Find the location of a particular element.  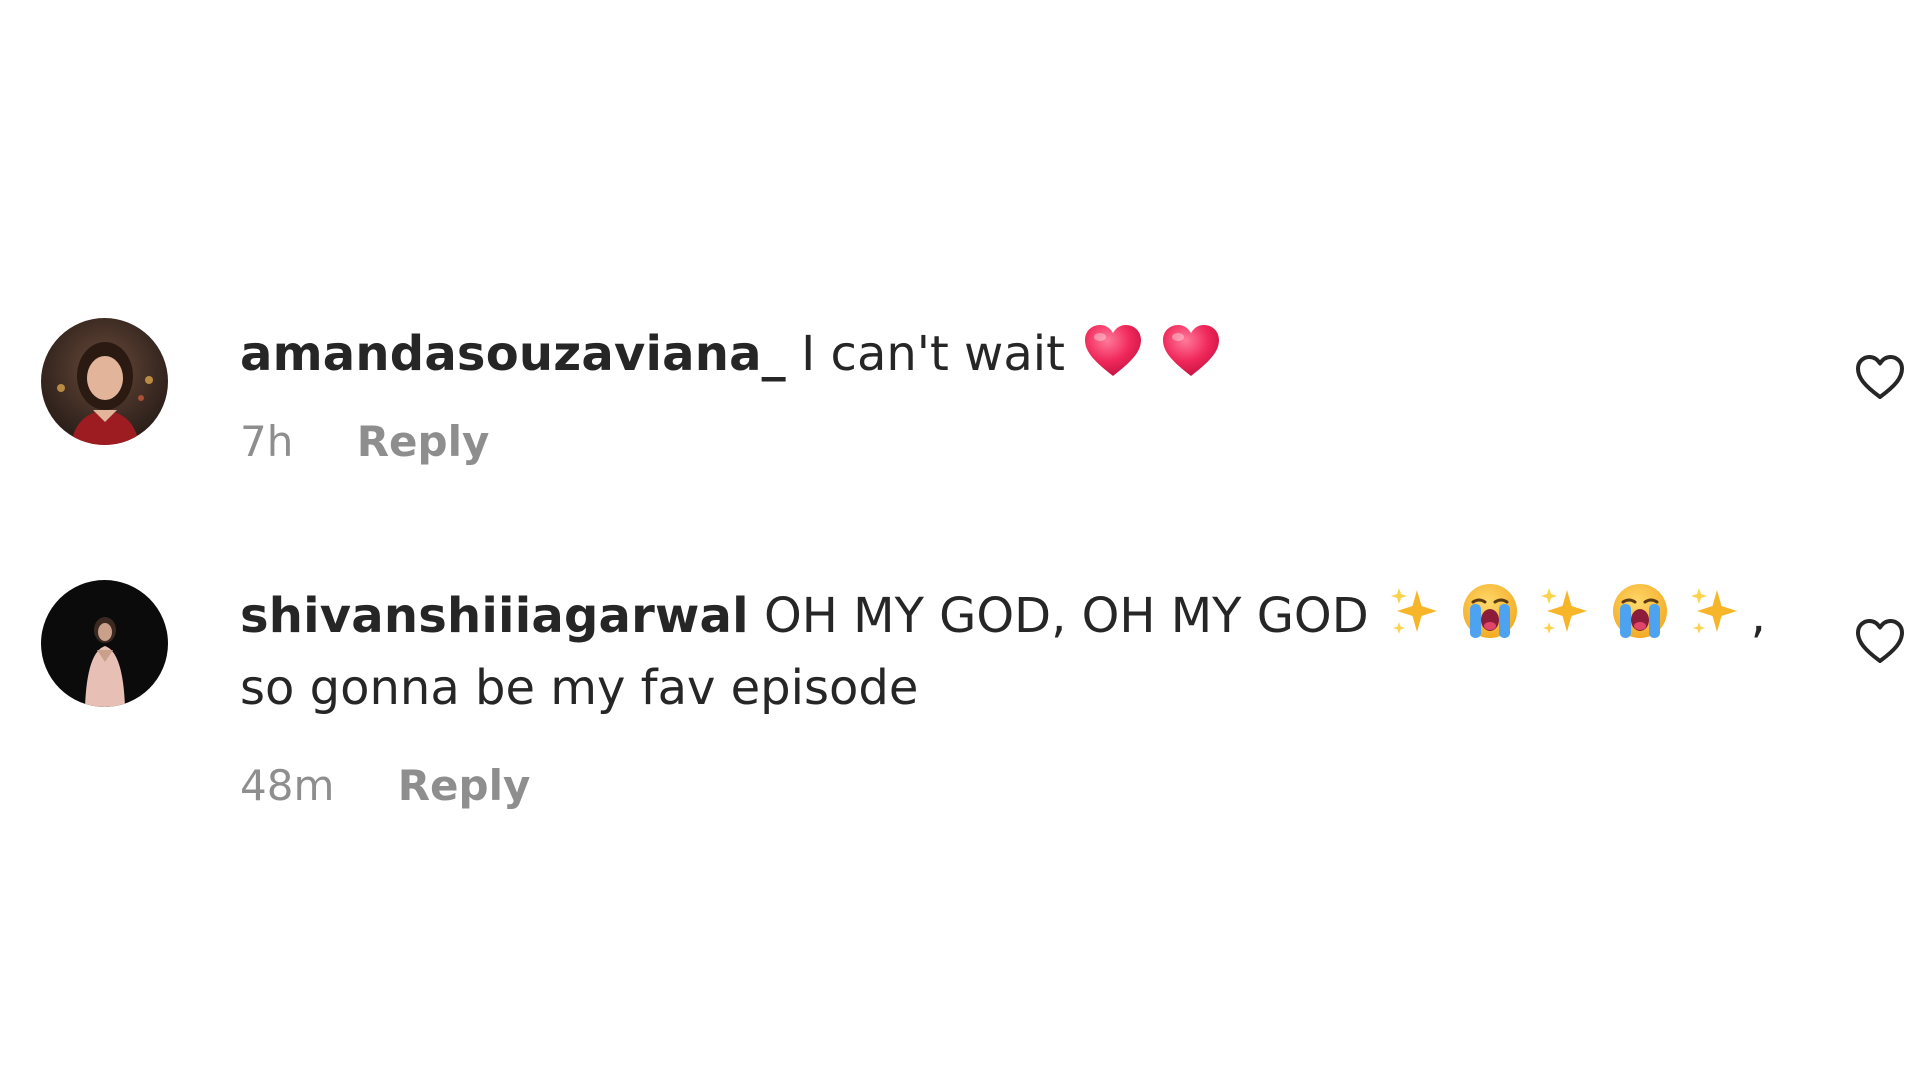

comment-text-line: amandasouzaviana_ I can't wait is located at coordinates (1020, 354).